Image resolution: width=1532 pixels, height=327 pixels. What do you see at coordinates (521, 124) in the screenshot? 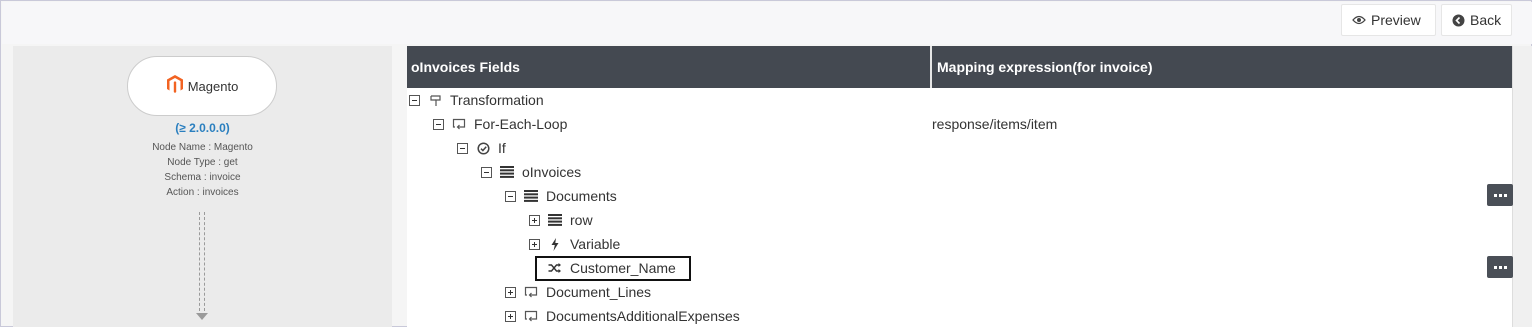
I see `tree-row-label: For-Each-Loop` at bounding box center [521, 124].